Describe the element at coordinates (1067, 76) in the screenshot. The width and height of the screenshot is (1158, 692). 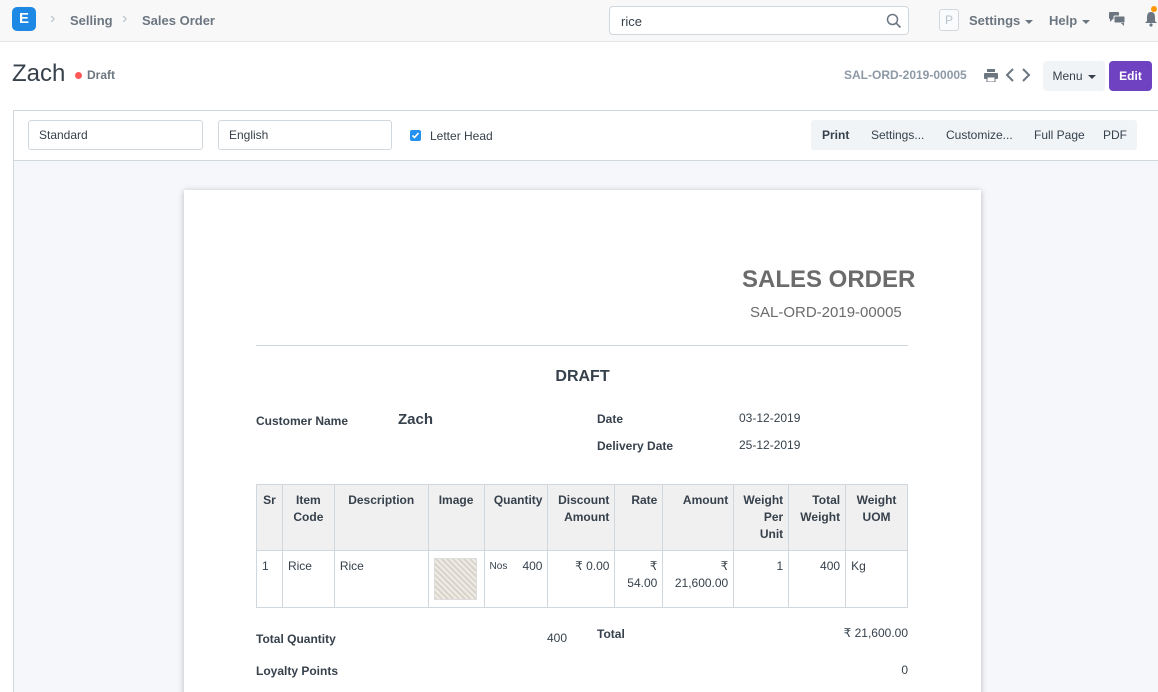
I see `menu-label: Menu` at that location.